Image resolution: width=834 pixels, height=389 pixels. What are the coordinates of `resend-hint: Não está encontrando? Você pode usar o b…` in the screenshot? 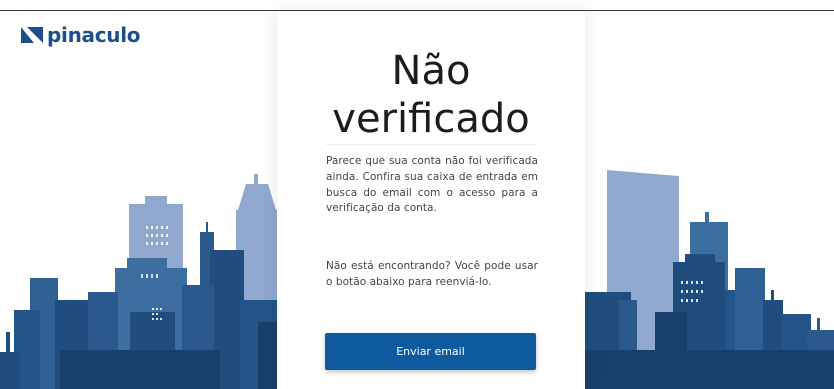 It's located at (432, 274).